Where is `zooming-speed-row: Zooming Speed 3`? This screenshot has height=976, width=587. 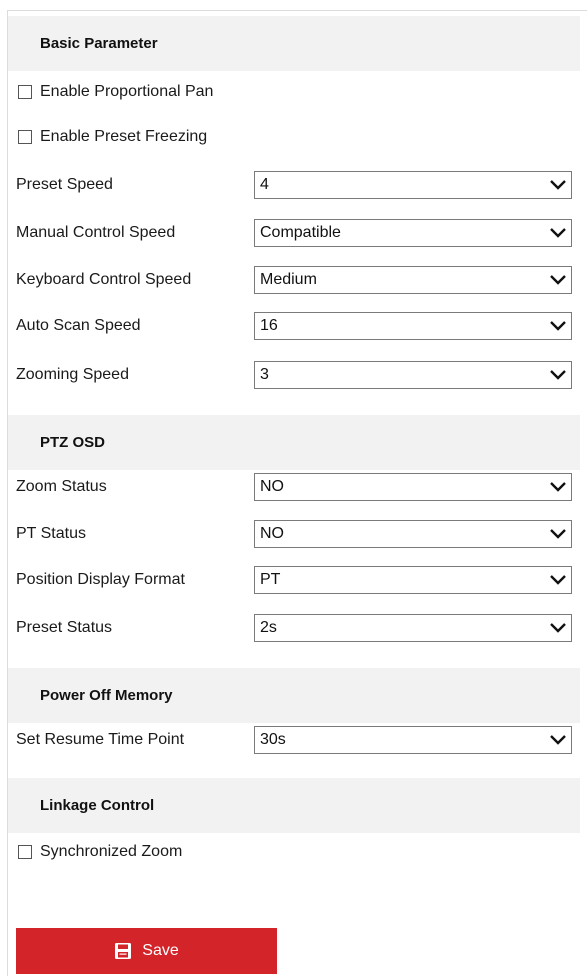
zooming-speed-row: Zooming Speed 3 is located at coordinates (294, 375).